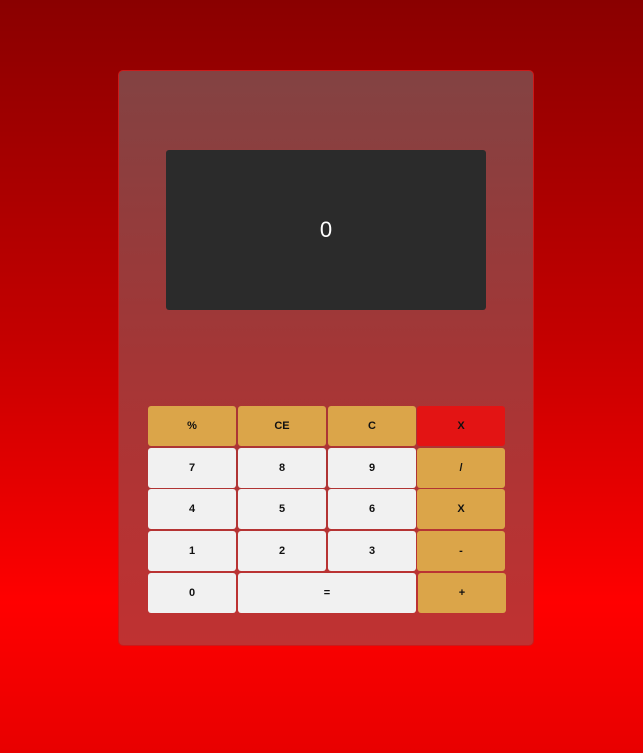  Describe the element at coordinates (192, 426) in the screenshot. I see `percent-button: %` at that location.